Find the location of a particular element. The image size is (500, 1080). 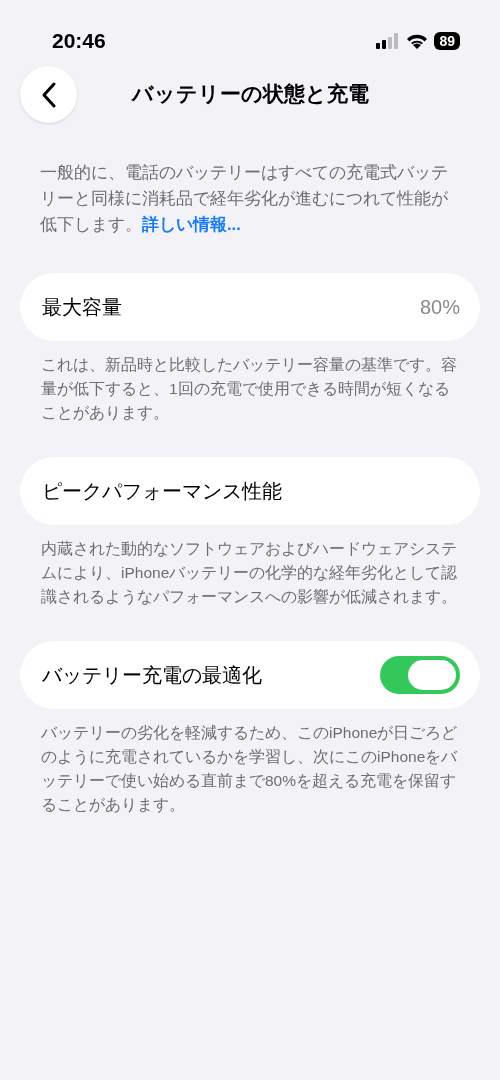

settings-row: 最大容量 80% is located at coordinates (250, 307).